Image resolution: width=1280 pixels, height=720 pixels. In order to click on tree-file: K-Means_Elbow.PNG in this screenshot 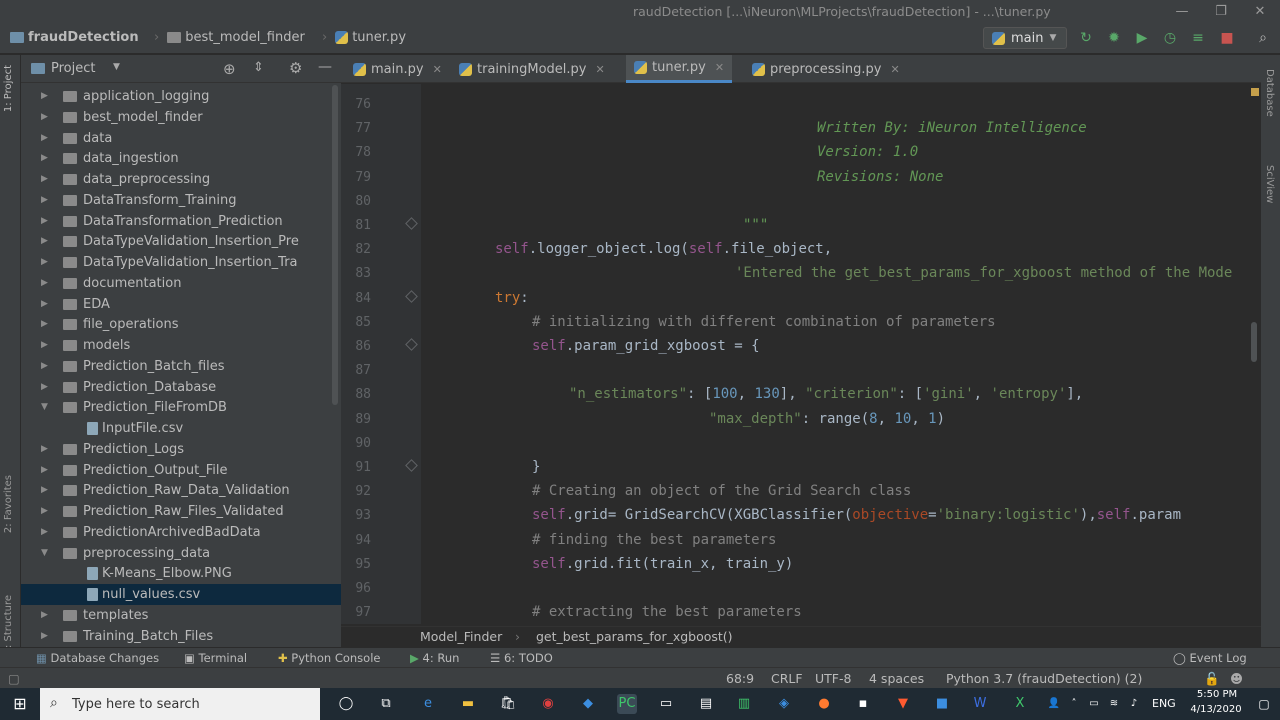, I will do `click(181, 573)`.